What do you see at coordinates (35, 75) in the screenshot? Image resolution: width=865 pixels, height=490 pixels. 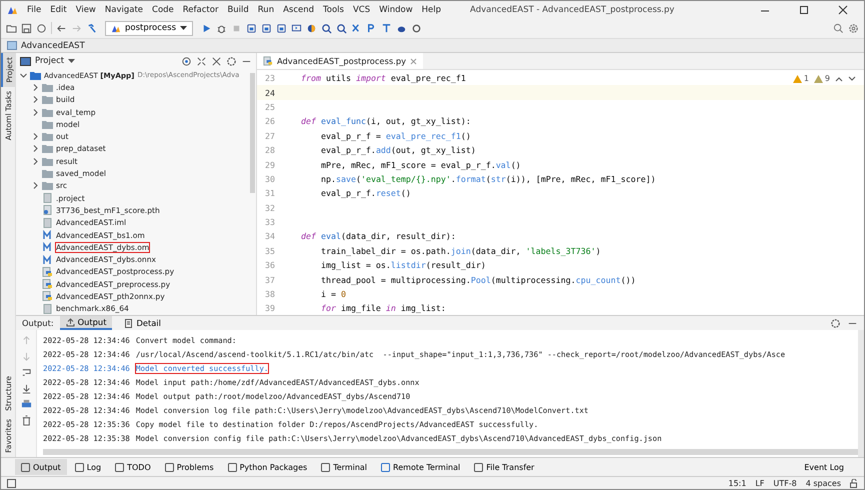 I see `module-folder-icon` at bounding box center [35, 75].